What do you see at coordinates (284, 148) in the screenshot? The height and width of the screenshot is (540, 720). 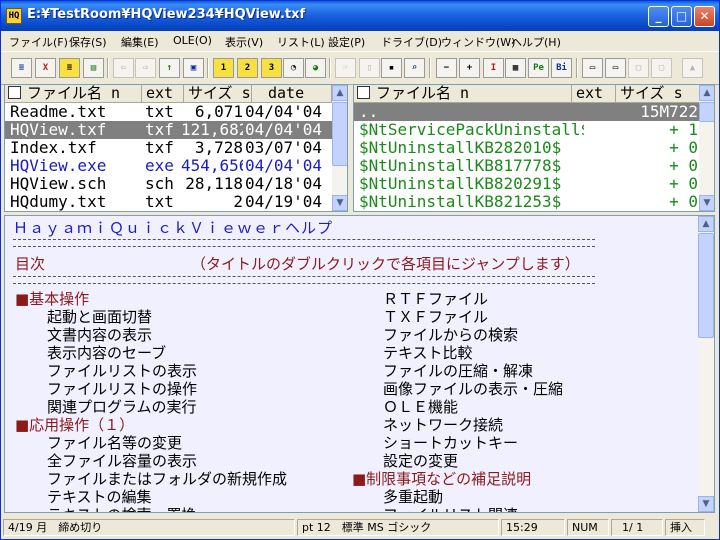 I see `file-date: 03/07'04` at bounding box center [284, 148].